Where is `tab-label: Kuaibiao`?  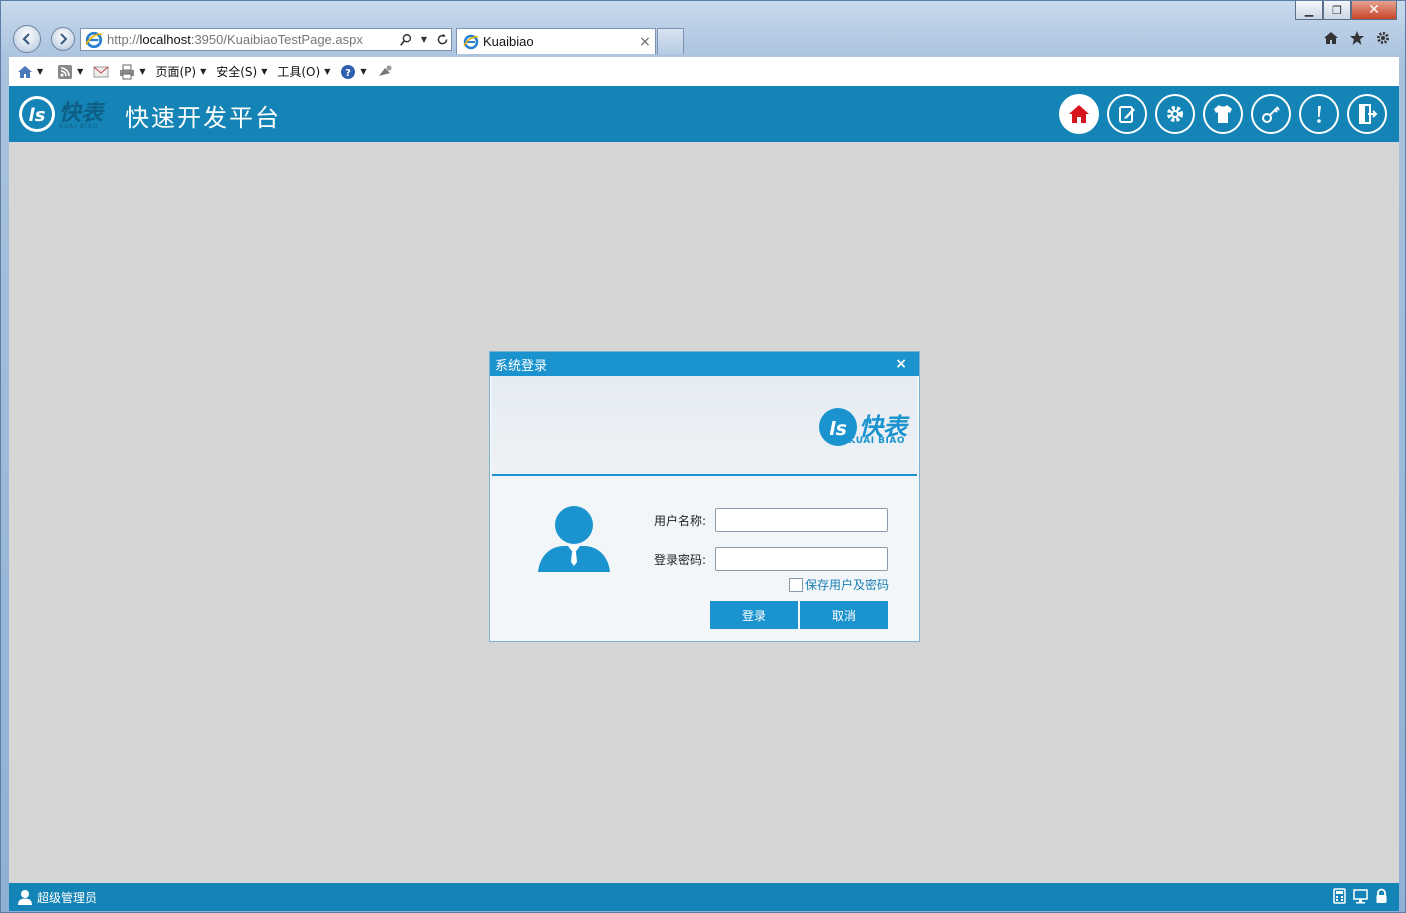
tab-label: Kuaibiao is located at coordinates (508, 41).